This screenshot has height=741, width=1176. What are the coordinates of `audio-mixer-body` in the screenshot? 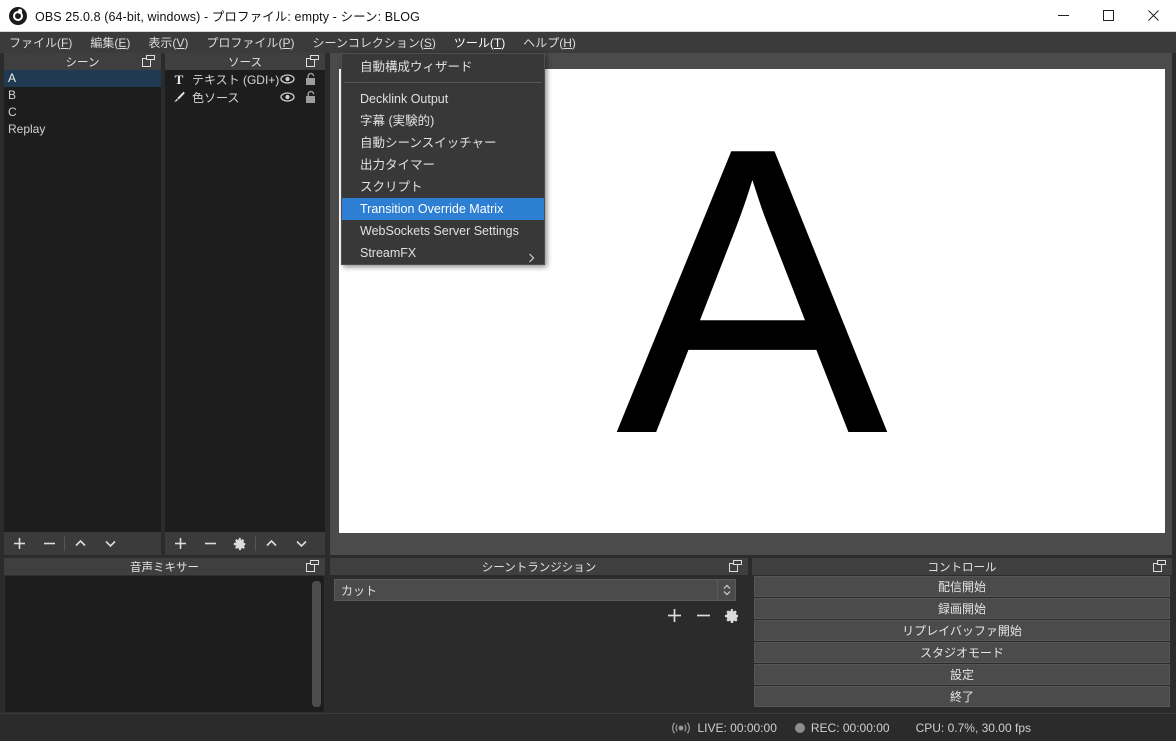 It's located at (164, 644).